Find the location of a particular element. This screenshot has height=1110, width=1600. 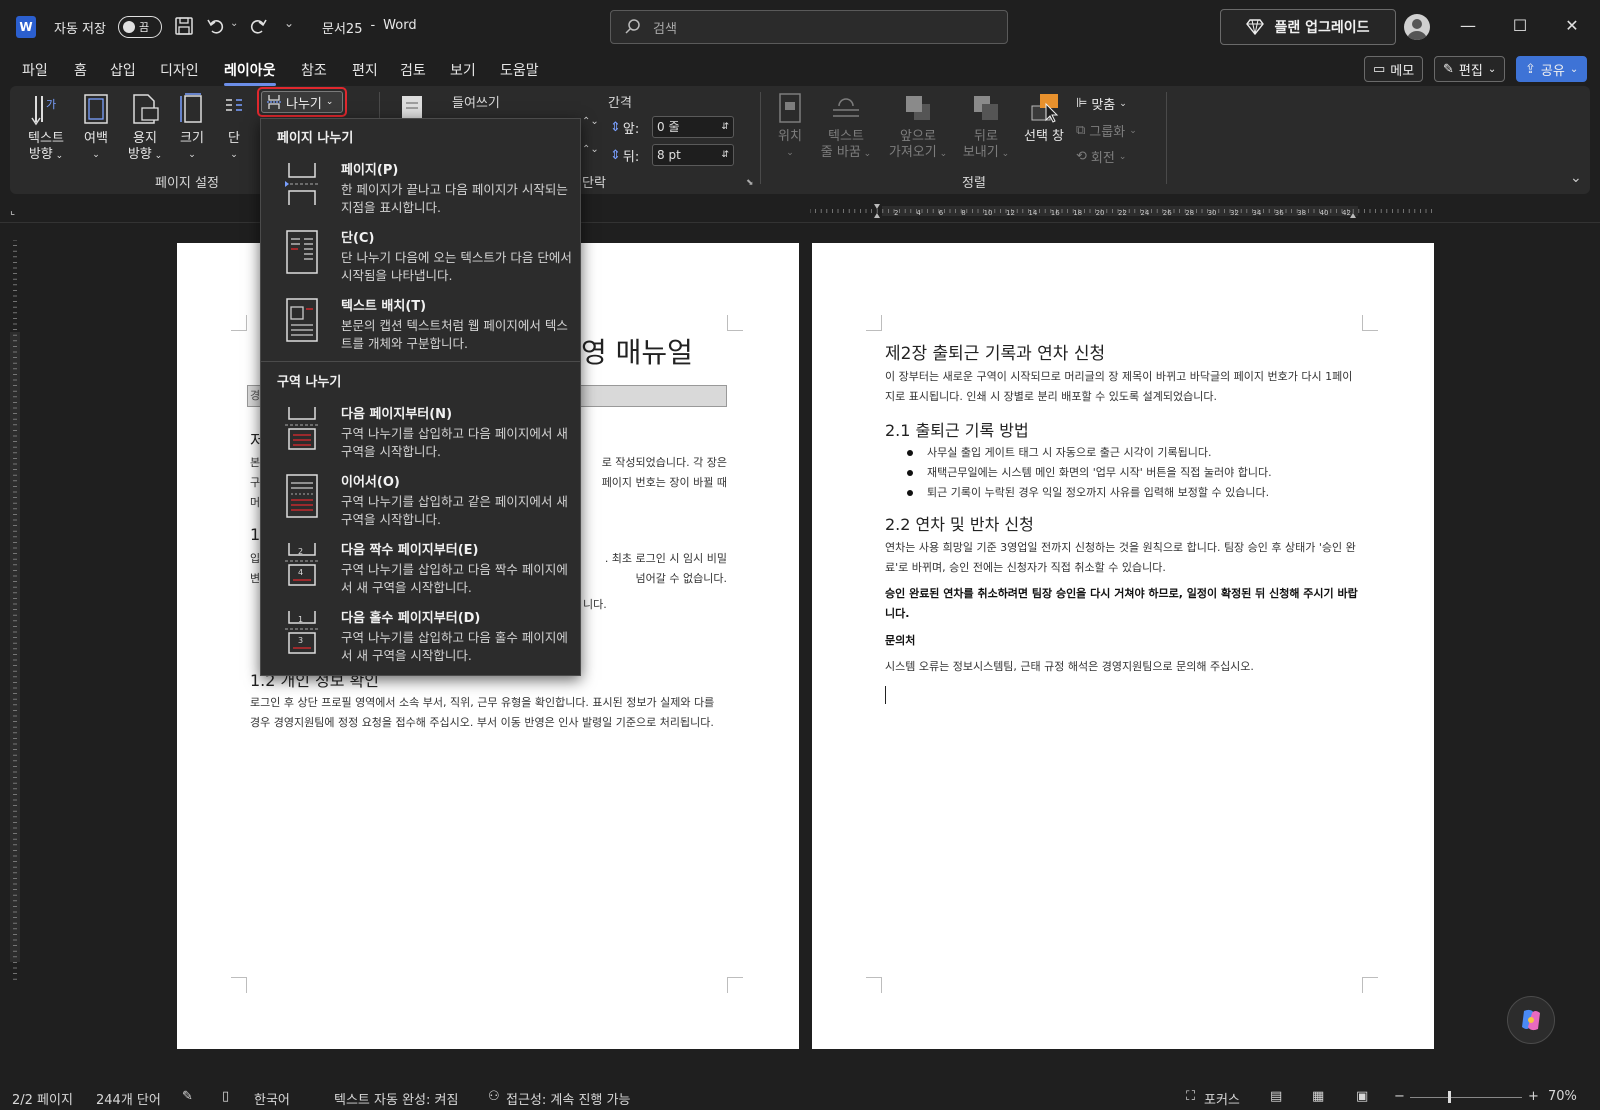

space-after-input: 8 pt ⇵ is located at coordinates (693, 155).